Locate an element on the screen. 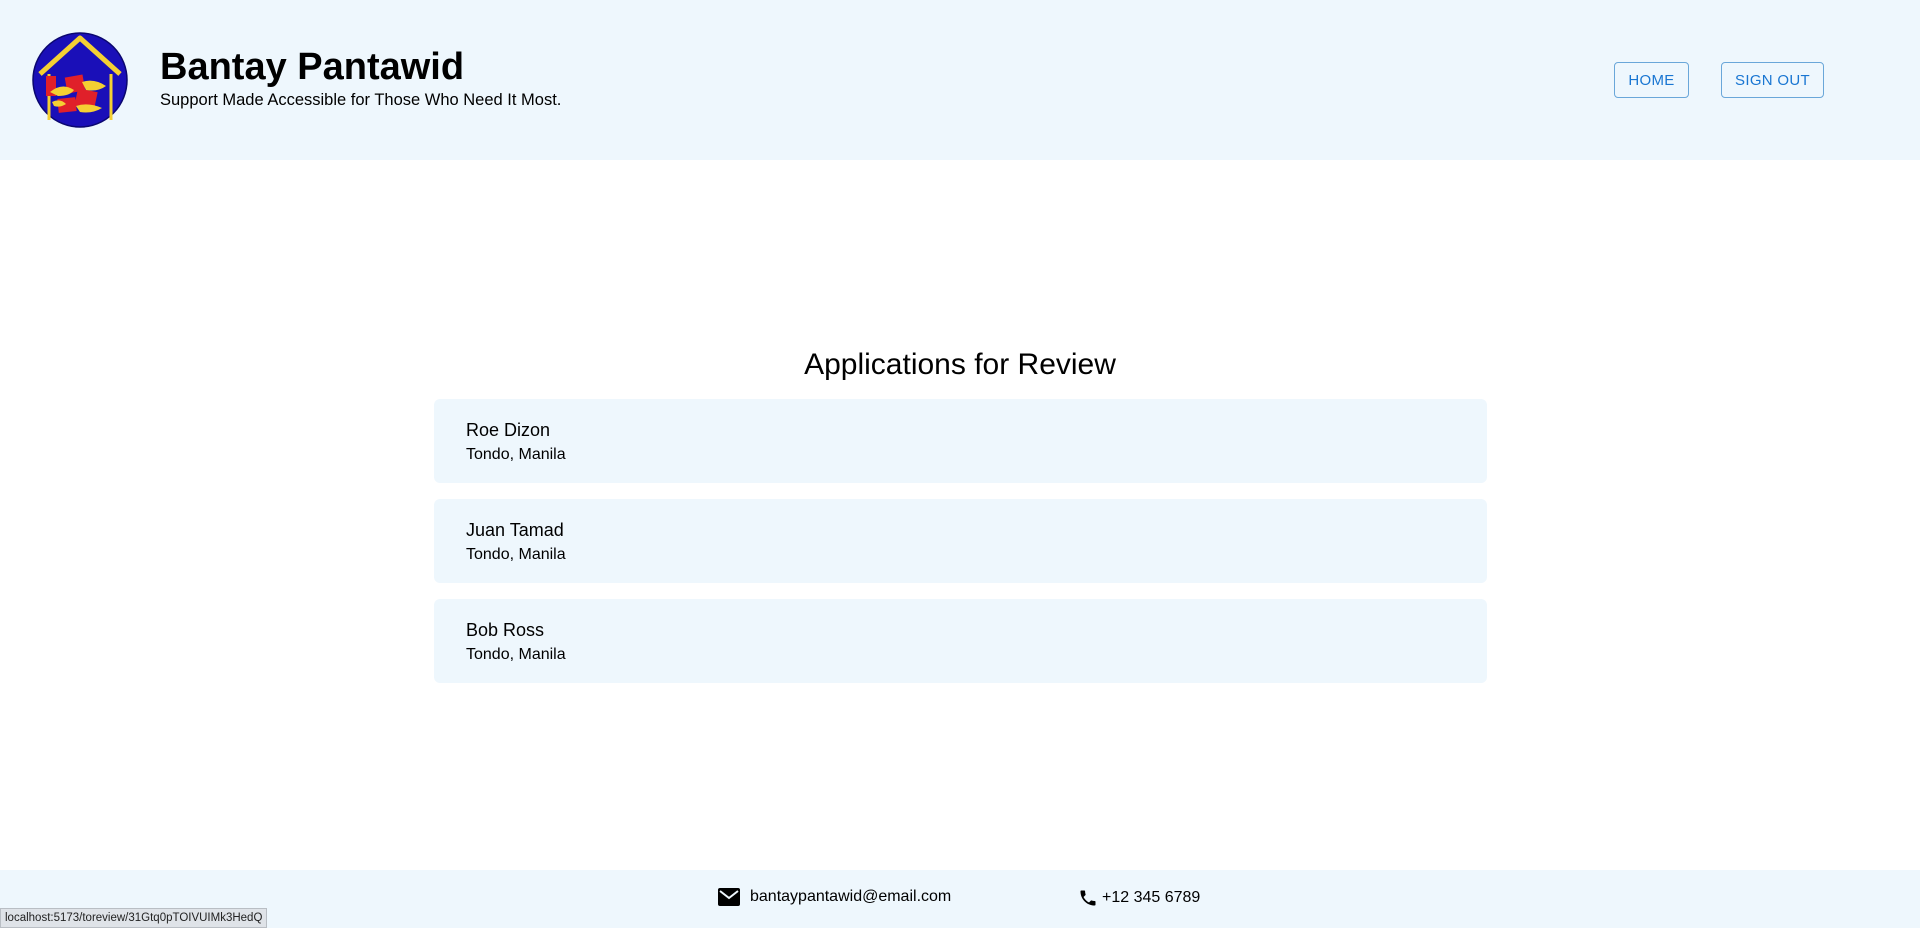 This screenshot has width=1920, height=928. footer: bantaypantawid@email.com +12 345 6789 is located at coordinates (960, 899).